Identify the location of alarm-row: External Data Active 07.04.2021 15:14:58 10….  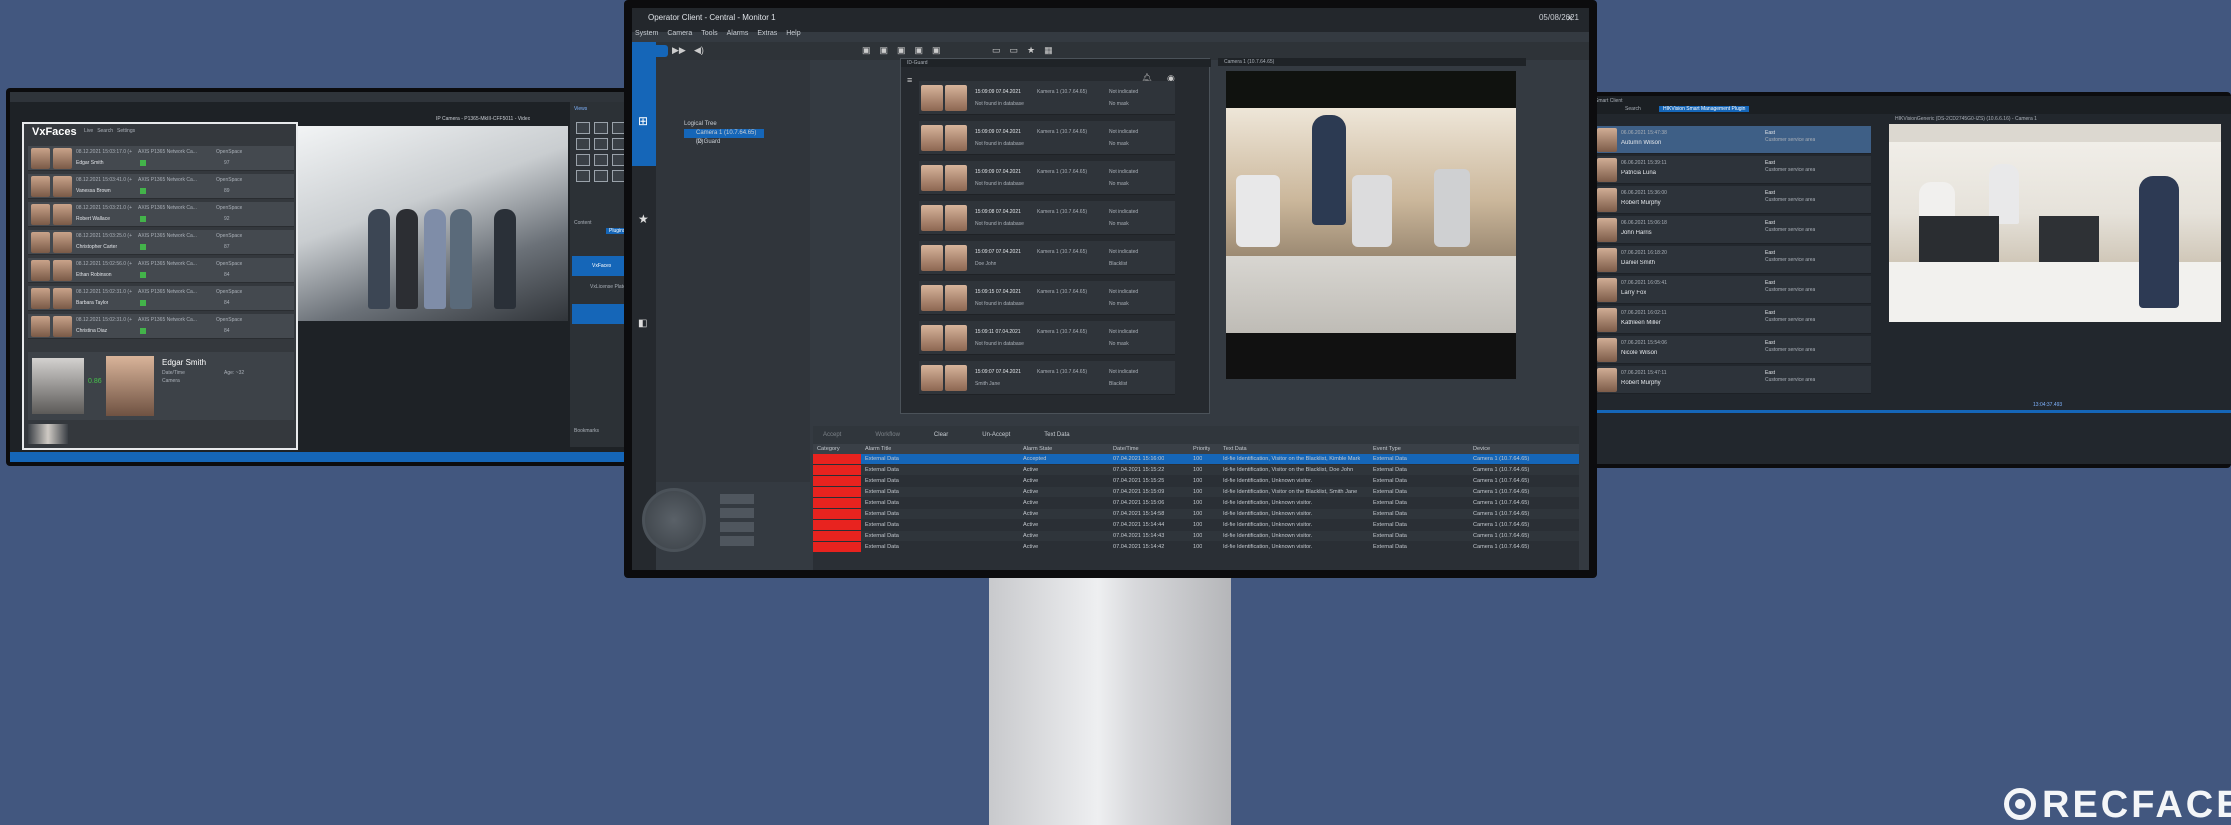
(1196, 514).